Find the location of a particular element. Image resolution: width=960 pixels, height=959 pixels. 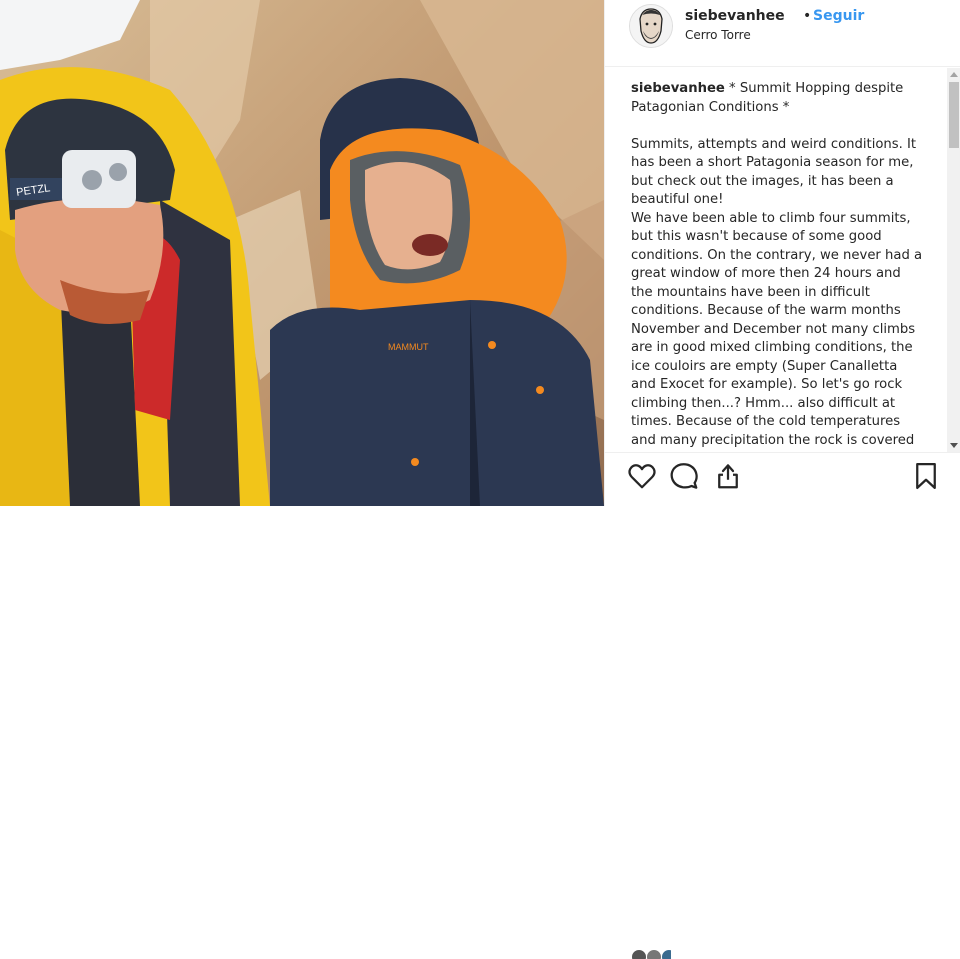

jacket-brand-text: MAMMUT is located at coordinates (408, 347).